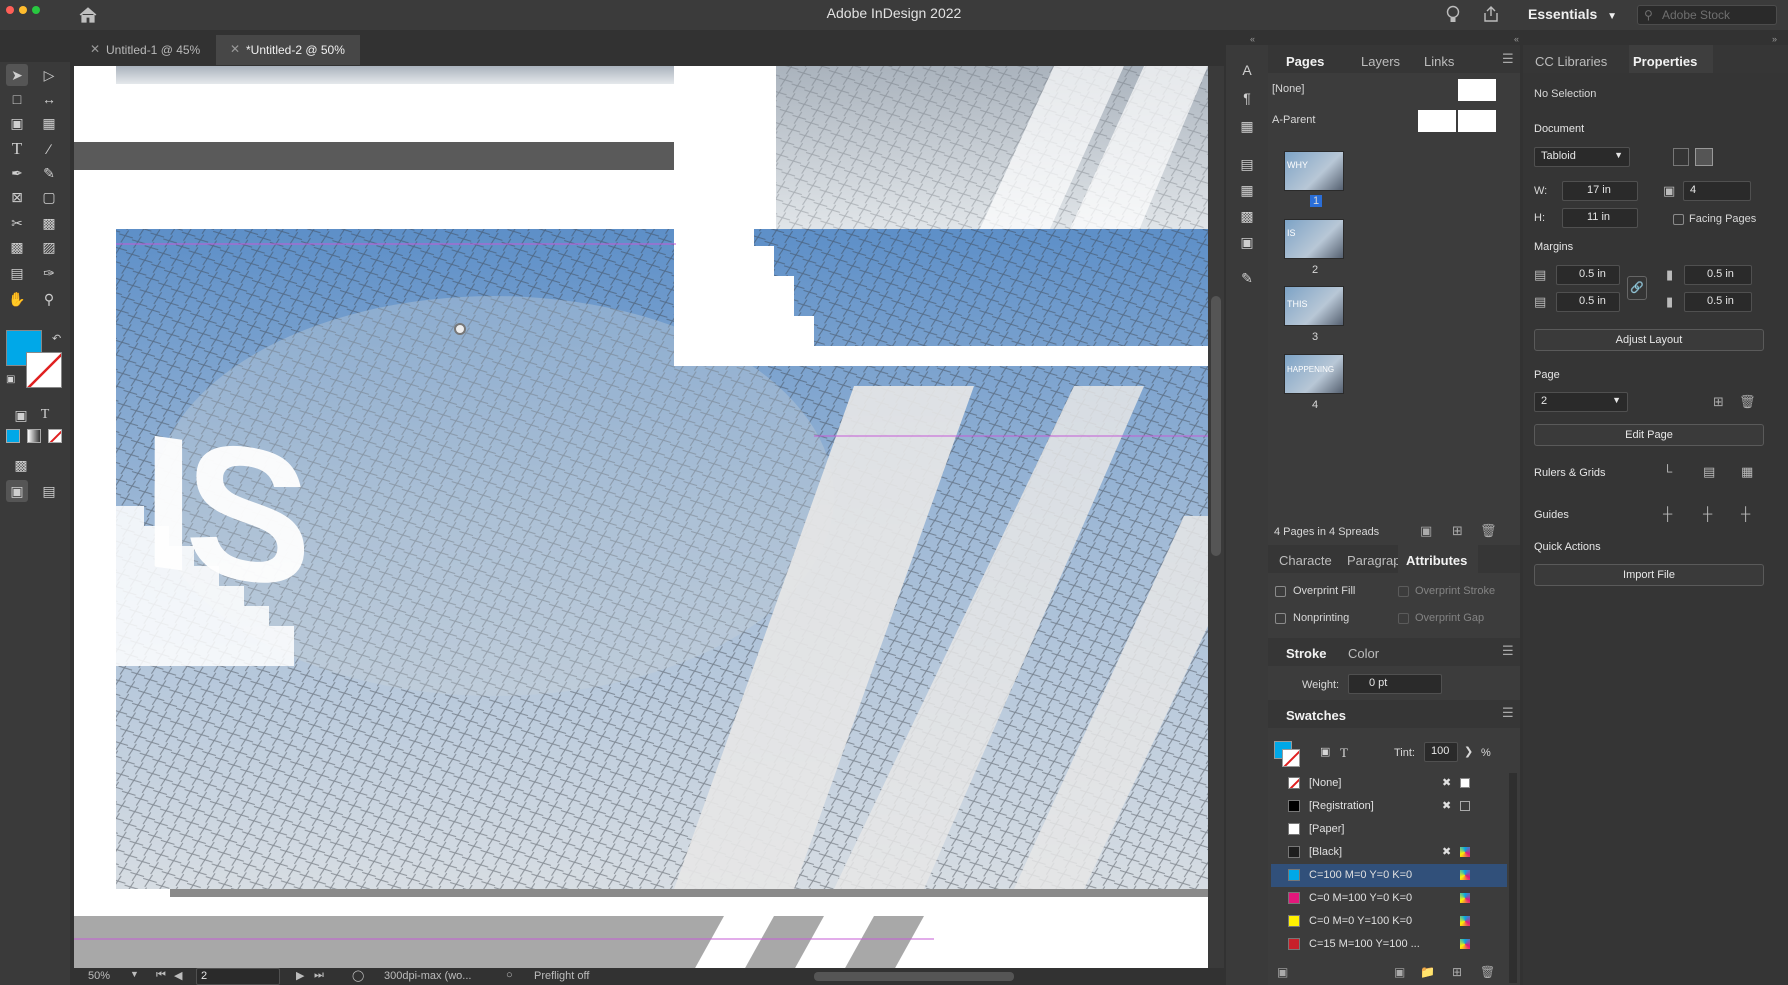  I want to click on page-thumbnail-2: IS, so click(1314, 239).